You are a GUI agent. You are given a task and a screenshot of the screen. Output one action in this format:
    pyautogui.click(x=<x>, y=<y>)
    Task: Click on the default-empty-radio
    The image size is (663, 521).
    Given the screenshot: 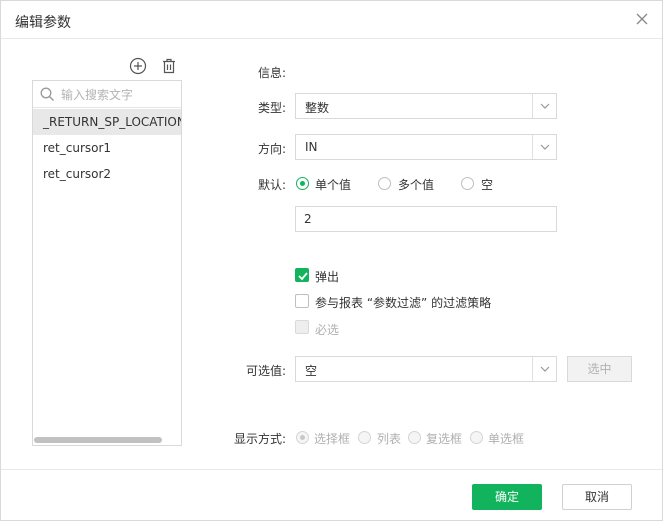 What is the action you would take?
    pyautogui.click(x=467, y=183)
    